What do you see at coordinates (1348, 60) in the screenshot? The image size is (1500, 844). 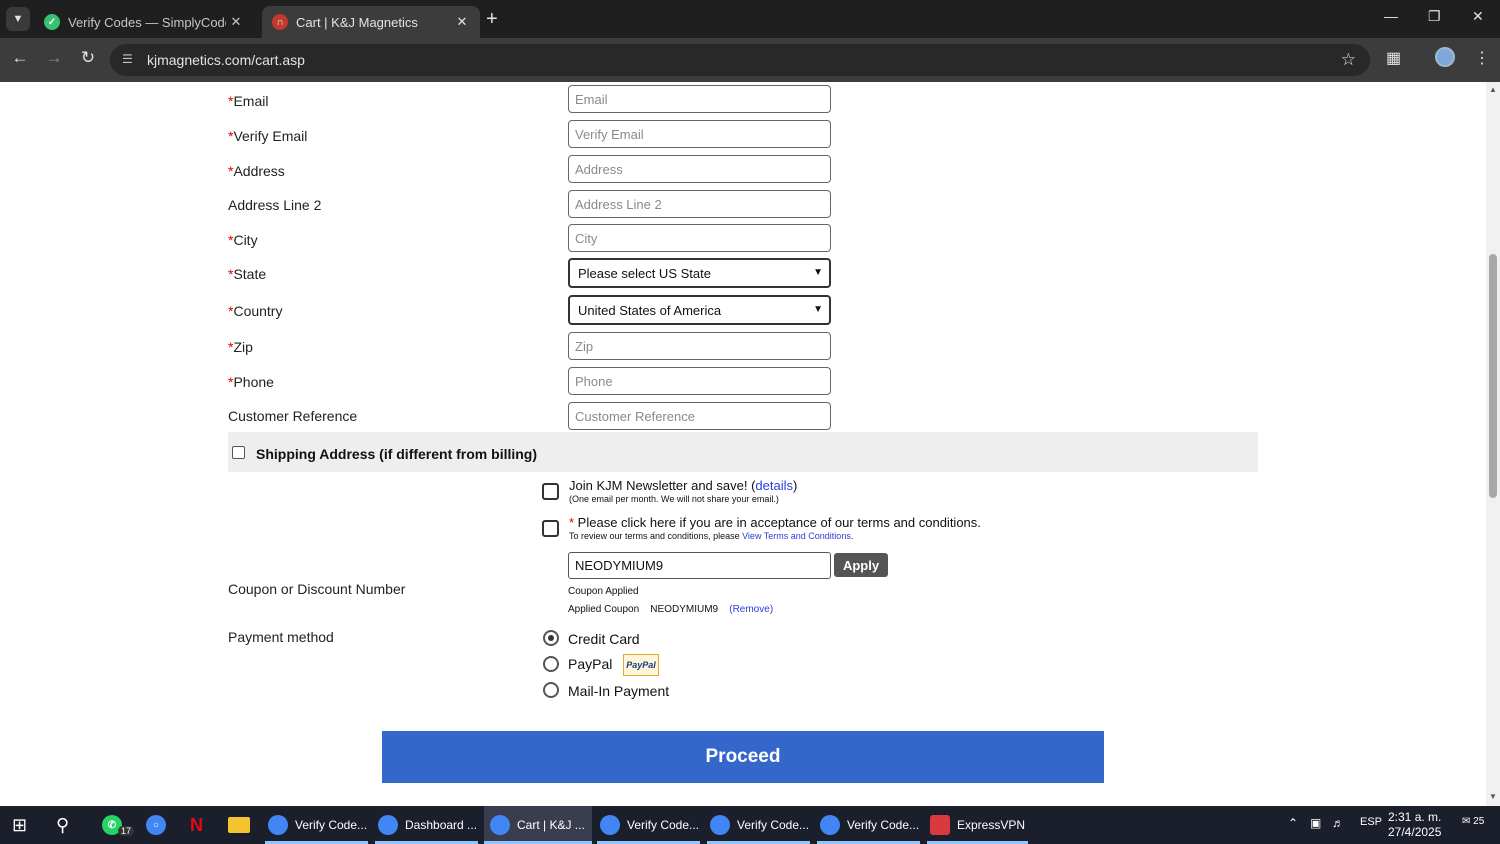 I see `bookmark-star-icon: ☆` at bounding box center [1348, 60].